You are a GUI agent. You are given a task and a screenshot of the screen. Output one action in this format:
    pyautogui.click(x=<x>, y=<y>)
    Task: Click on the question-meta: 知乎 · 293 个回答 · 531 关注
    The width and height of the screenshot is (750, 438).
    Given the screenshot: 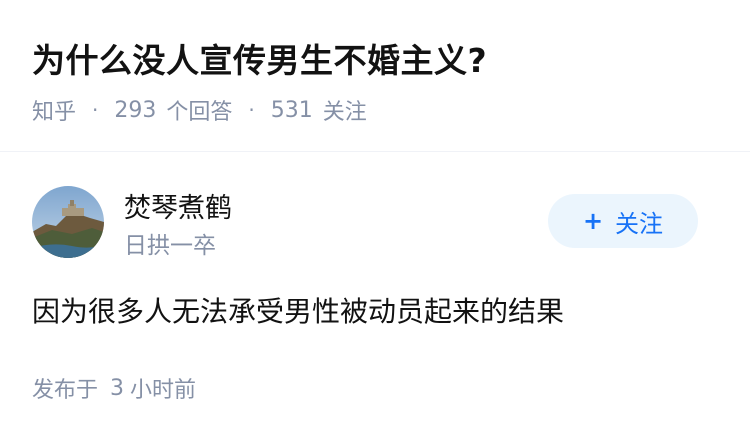 What is the action you would take?
    pyautogui.click(x=199, y=110)
    